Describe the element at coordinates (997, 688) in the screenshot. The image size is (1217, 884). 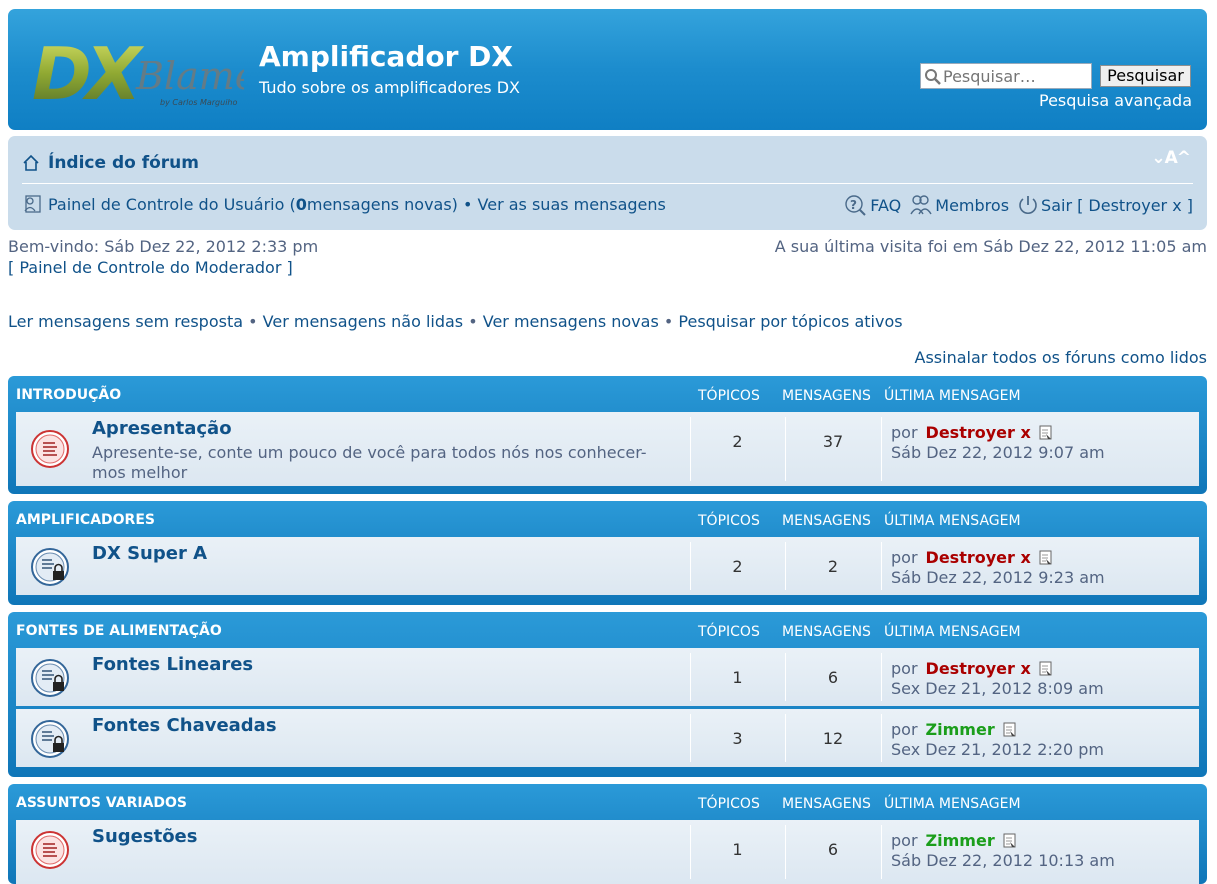
I see `last-post-date: Sex Dez 21, 2012 8:09 am` at that location.